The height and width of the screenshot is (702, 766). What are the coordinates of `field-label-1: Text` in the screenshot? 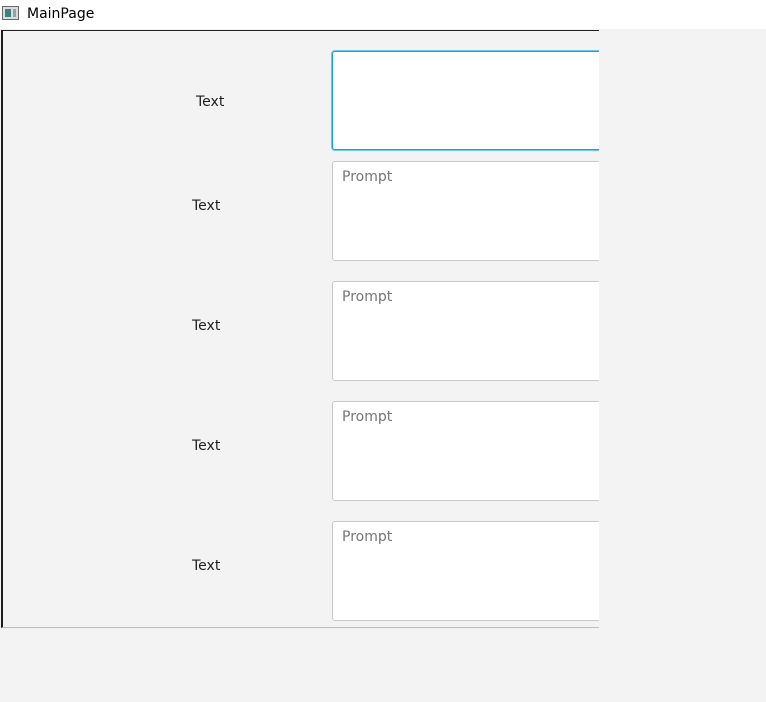 It's located at (210, 102).